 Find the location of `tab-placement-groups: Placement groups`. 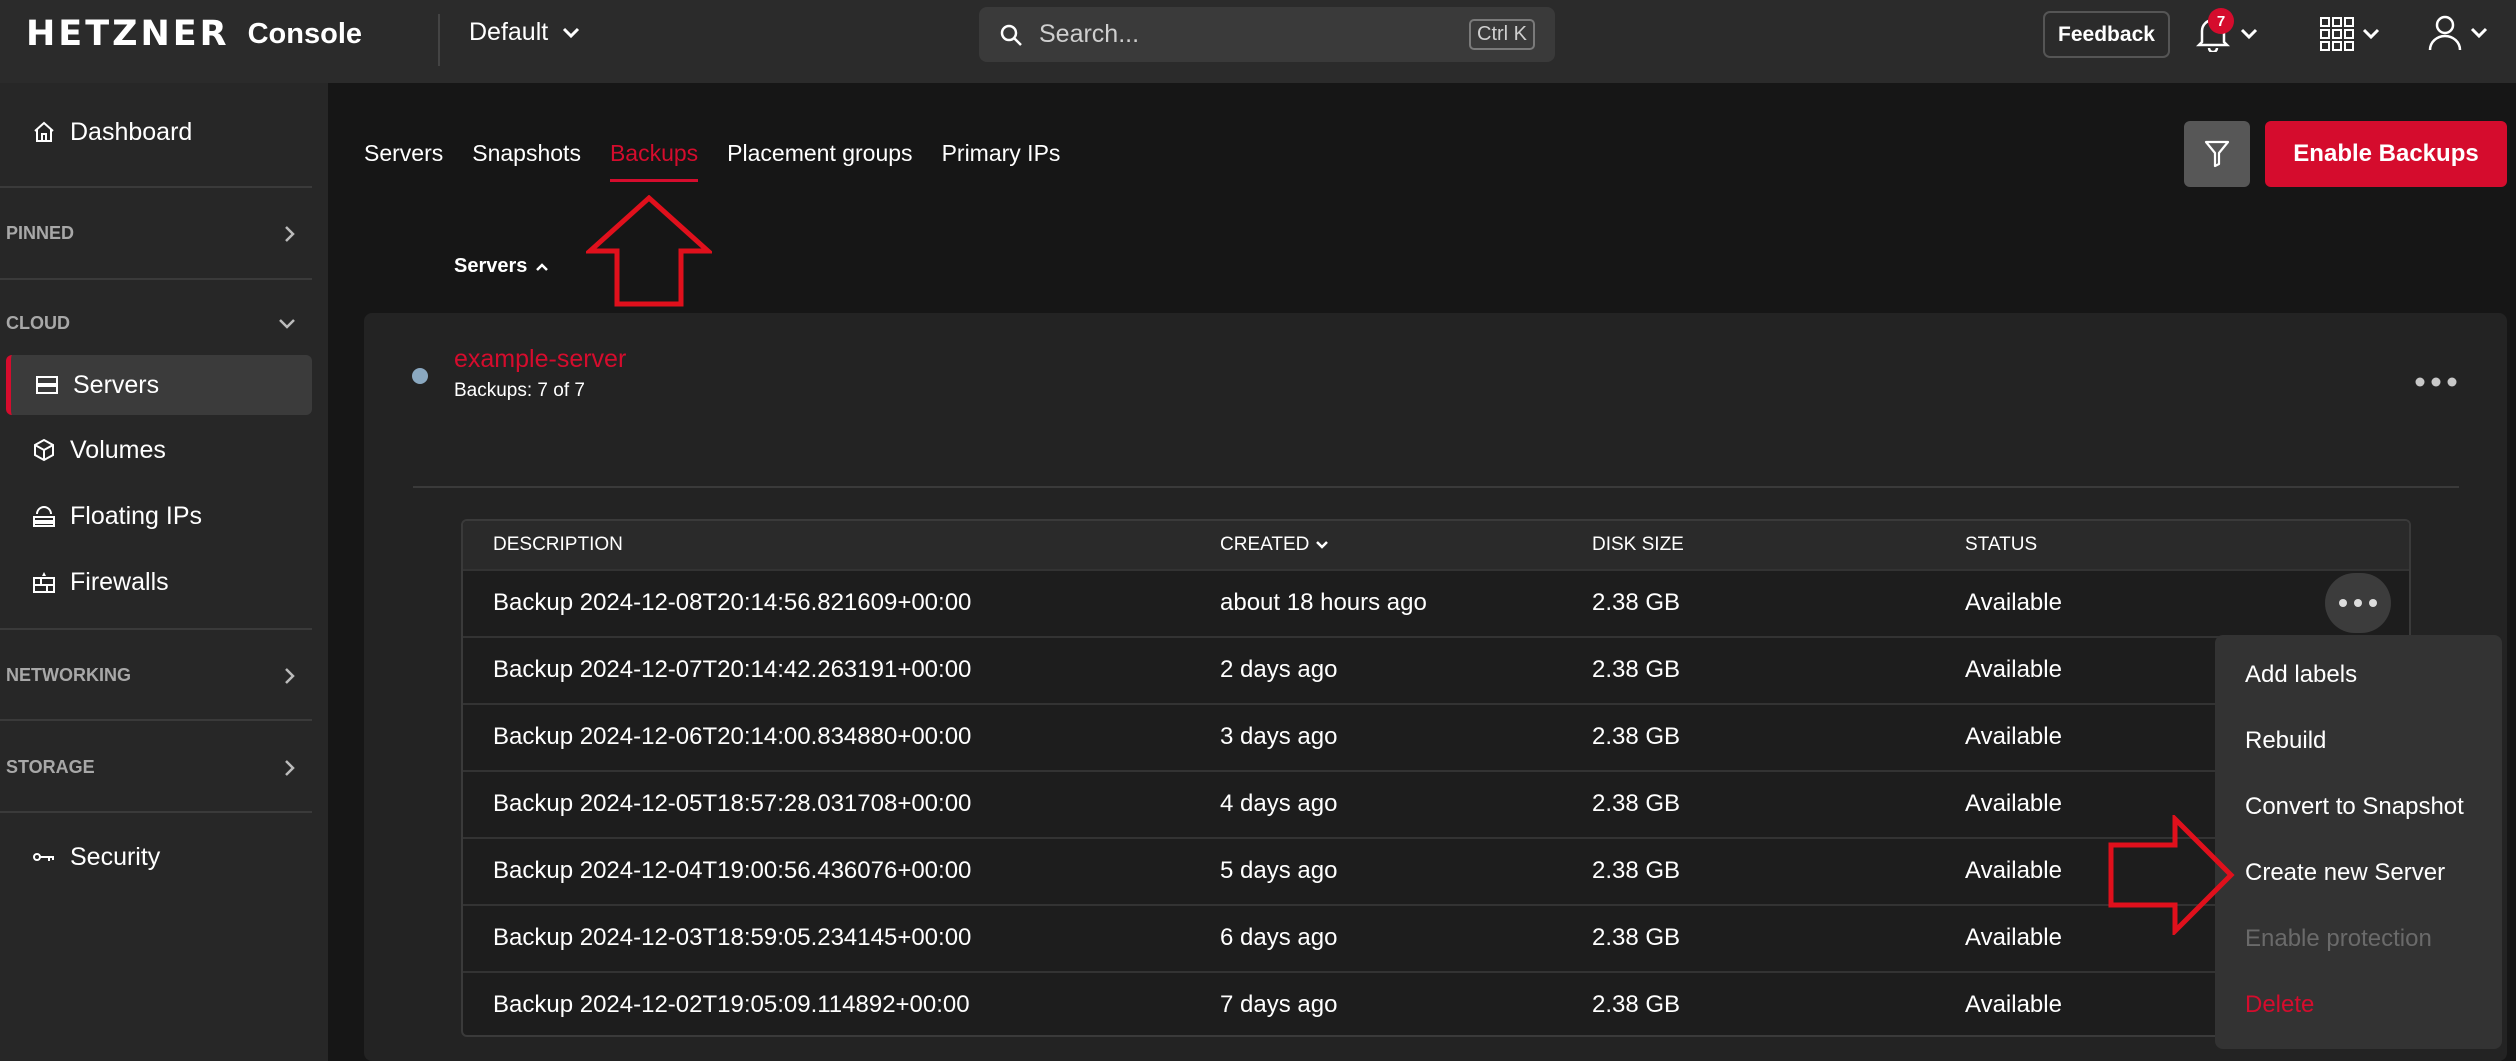

tab-placement-groups: Placement groups is located at coordinates (819, 161).